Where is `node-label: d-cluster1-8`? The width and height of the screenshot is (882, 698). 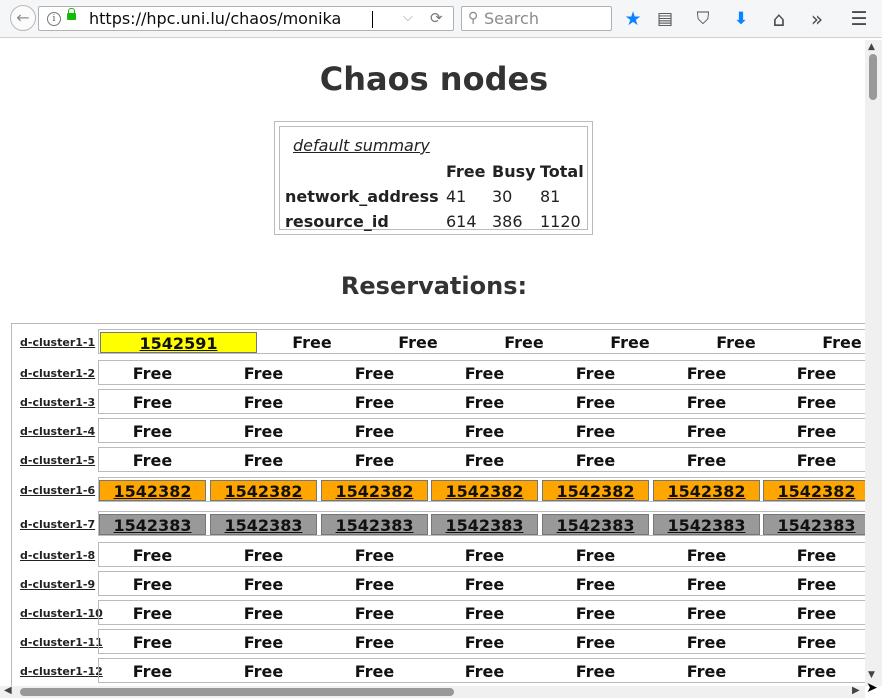
node-label: d-cluster1-8 is located at coordinates (63, 555).